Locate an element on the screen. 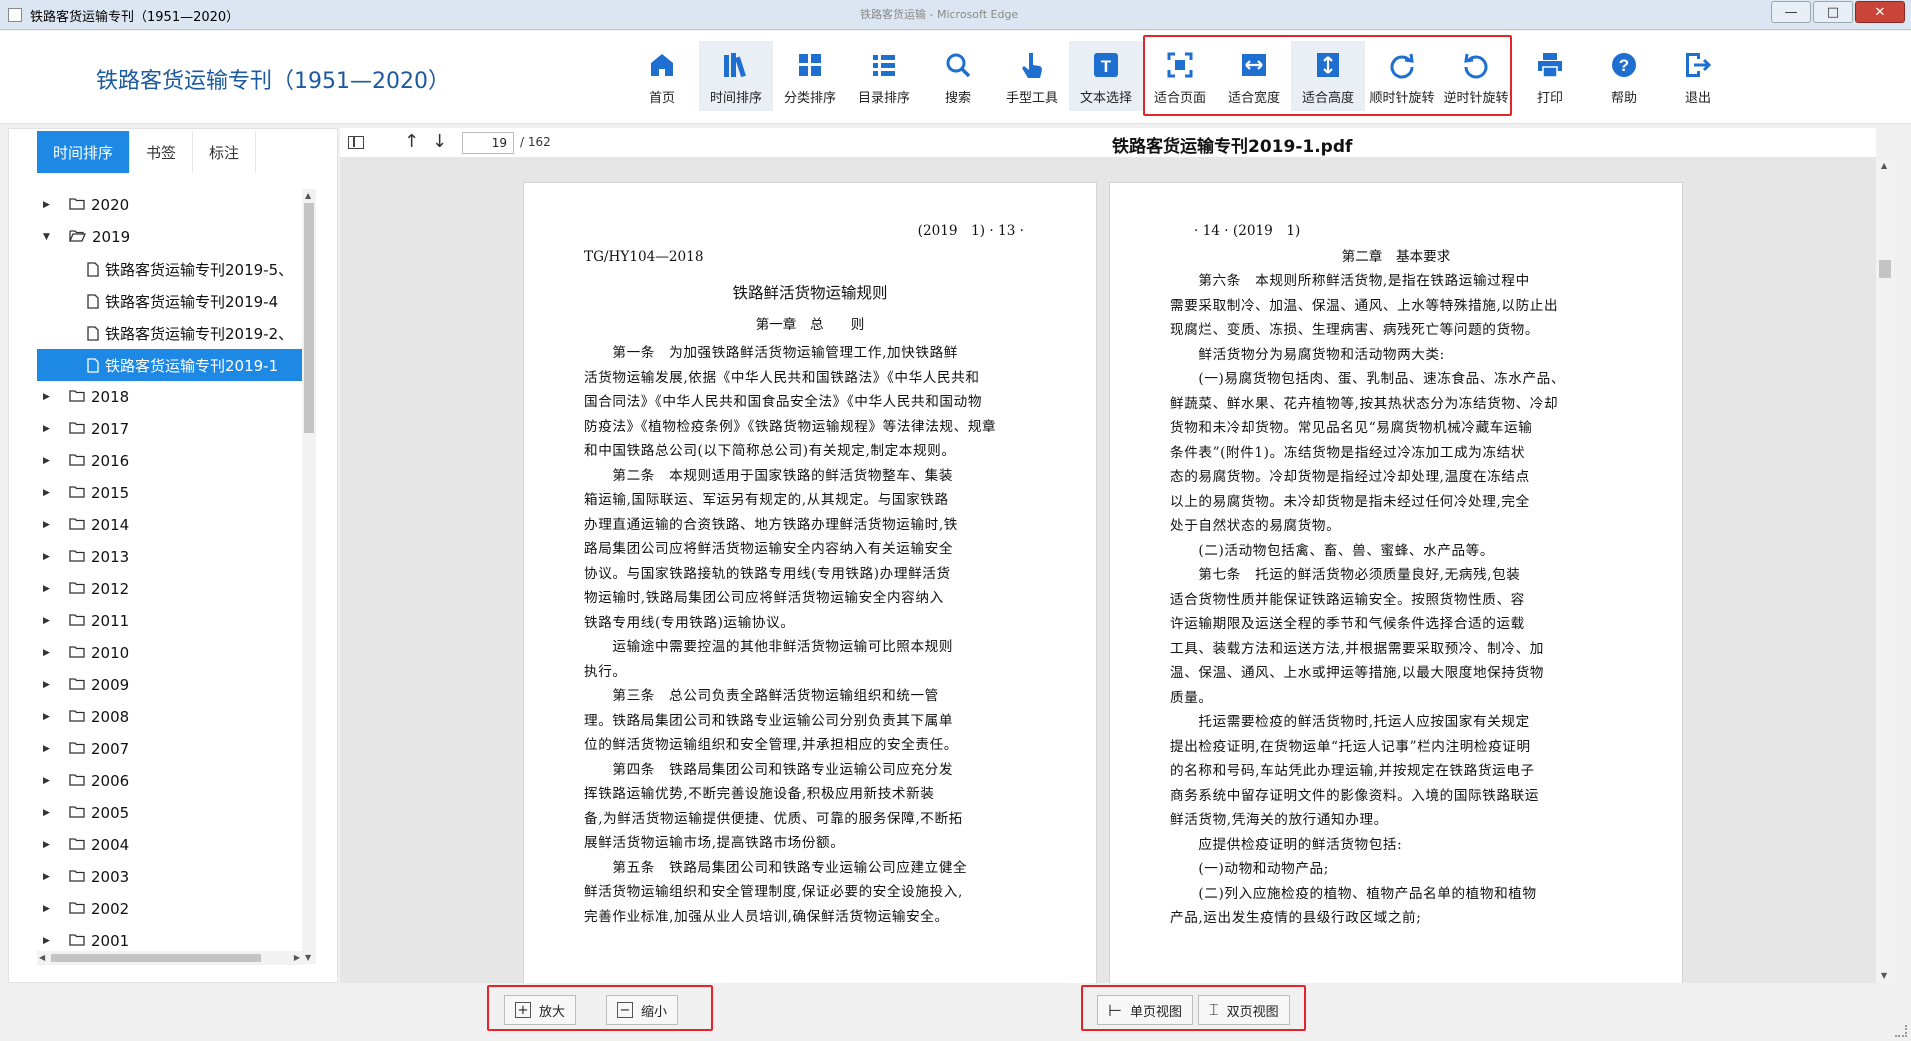 This screenshot has height=1041, width=1911. toolbar-button-text-select: T 文本选择 is located at coordinates (1106, 76).